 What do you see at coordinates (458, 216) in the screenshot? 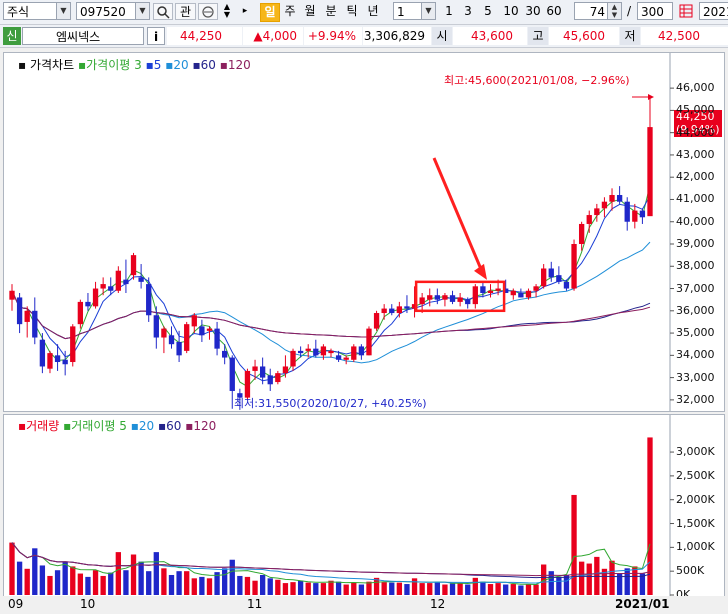
I see `callout-arrow` at bounding box center [458, 216].